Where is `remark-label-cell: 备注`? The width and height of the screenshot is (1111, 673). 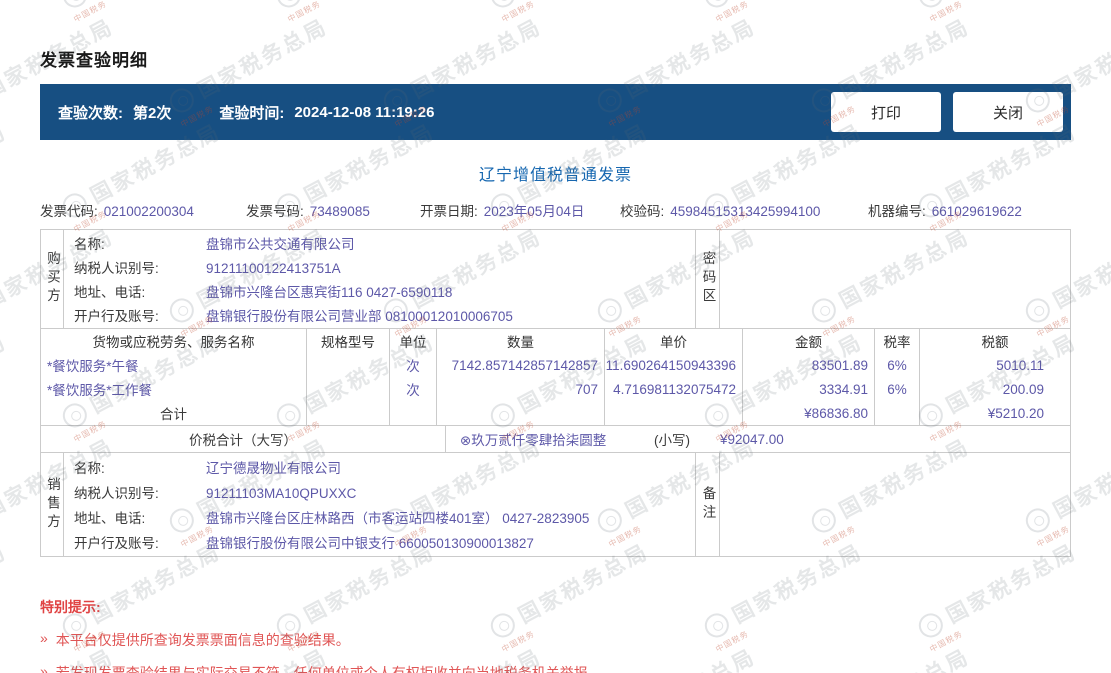
remark-label-cell: 备注 is located at coordinates (707, 504).